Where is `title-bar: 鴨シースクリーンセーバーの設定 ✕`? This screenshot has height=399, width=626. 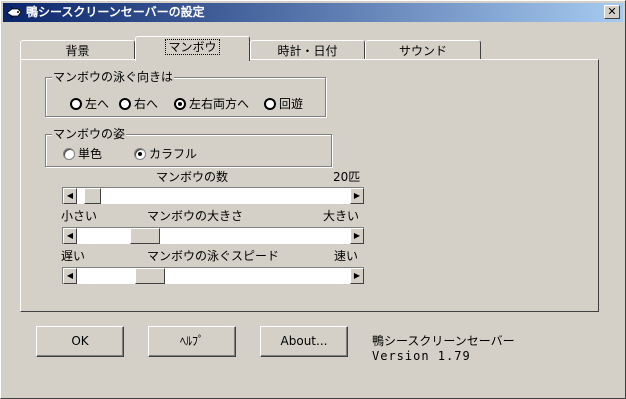
title-bar: 鴨シースクリーンセーバーの設定 ✕ is located at coordinates (313, 12).